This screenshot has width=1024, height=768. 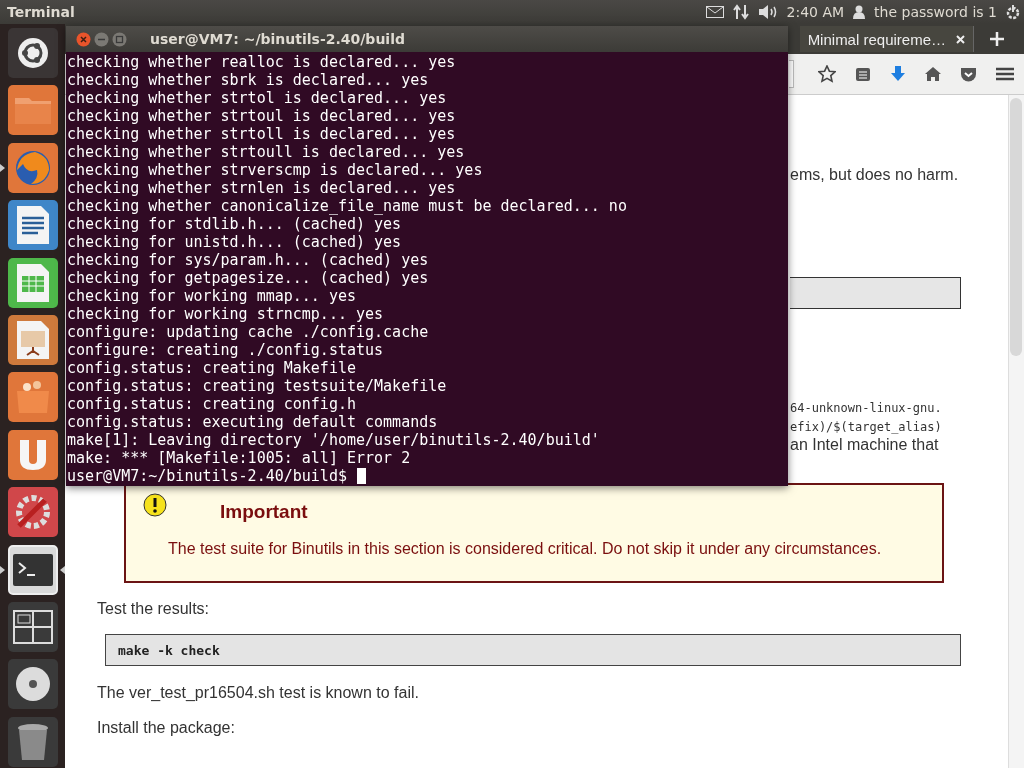 What do you see at coordinates (863, 74) in the screenshot?
I see `reading-list-icon` at bounding box center [863, 74].